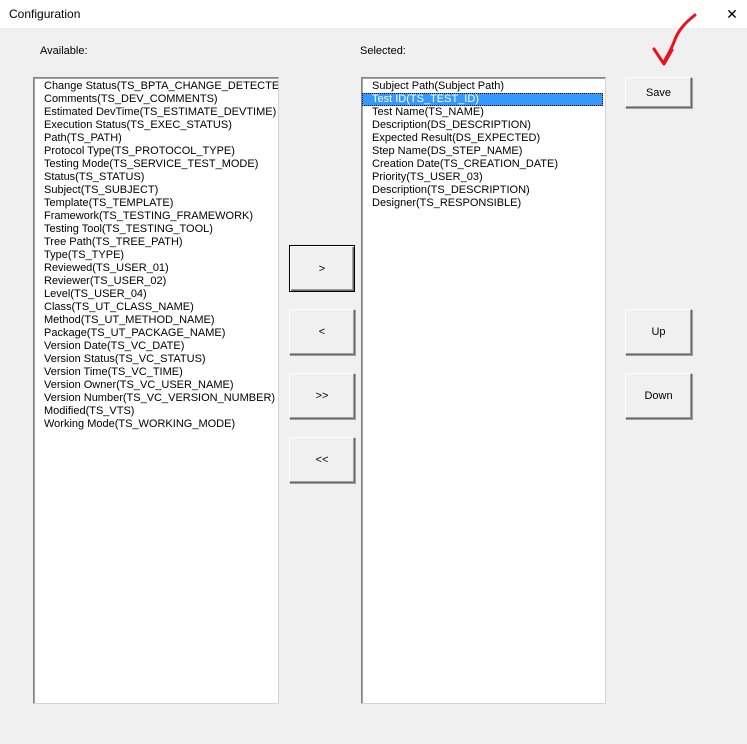  Describe the element at coordinates (156, 203) in the screenshot. I see `available-list-item: Template(TS_TEMPLATE)` at that location.